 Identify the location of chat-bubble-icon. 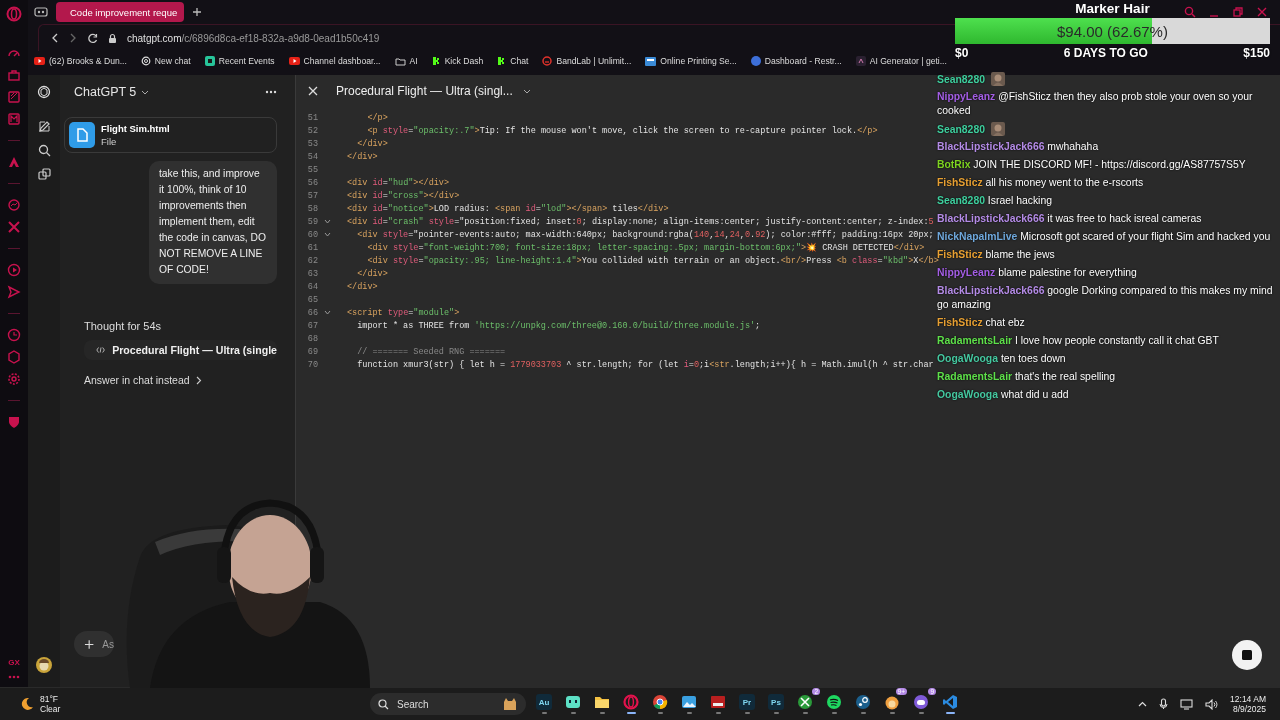
(14, 205).